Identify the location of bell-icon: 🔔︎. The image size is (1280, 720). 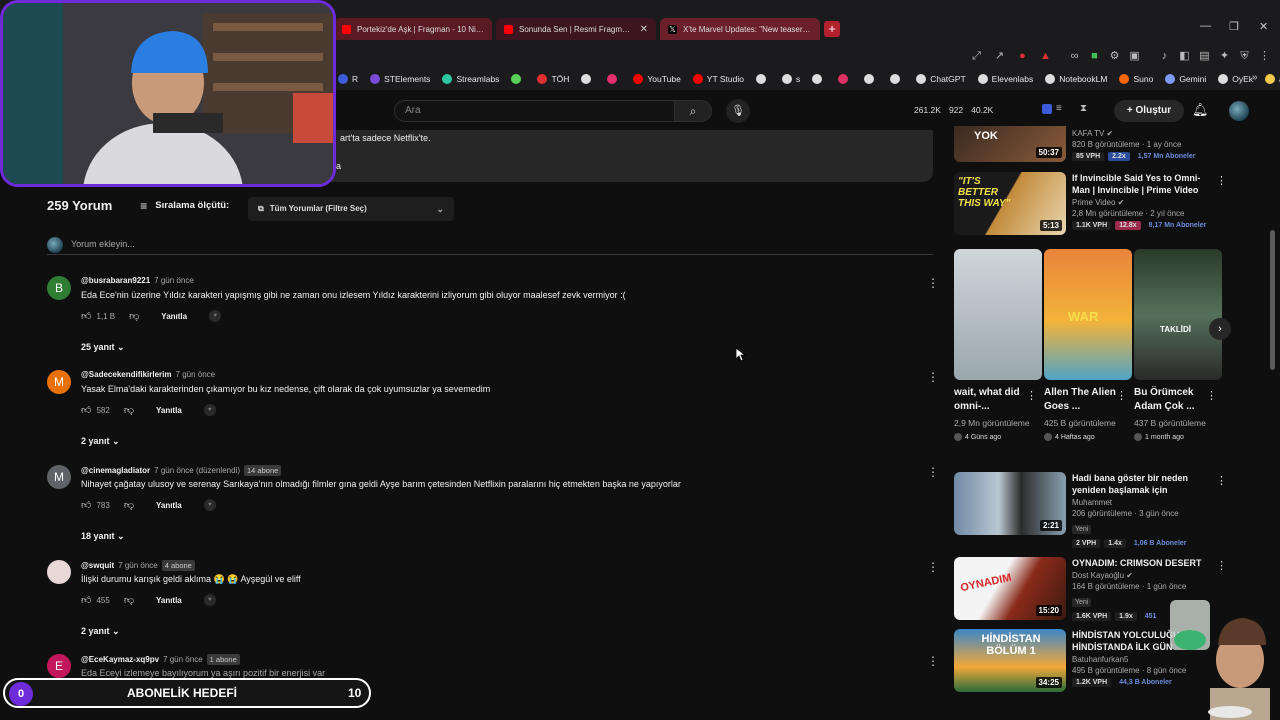
(1200, 110).